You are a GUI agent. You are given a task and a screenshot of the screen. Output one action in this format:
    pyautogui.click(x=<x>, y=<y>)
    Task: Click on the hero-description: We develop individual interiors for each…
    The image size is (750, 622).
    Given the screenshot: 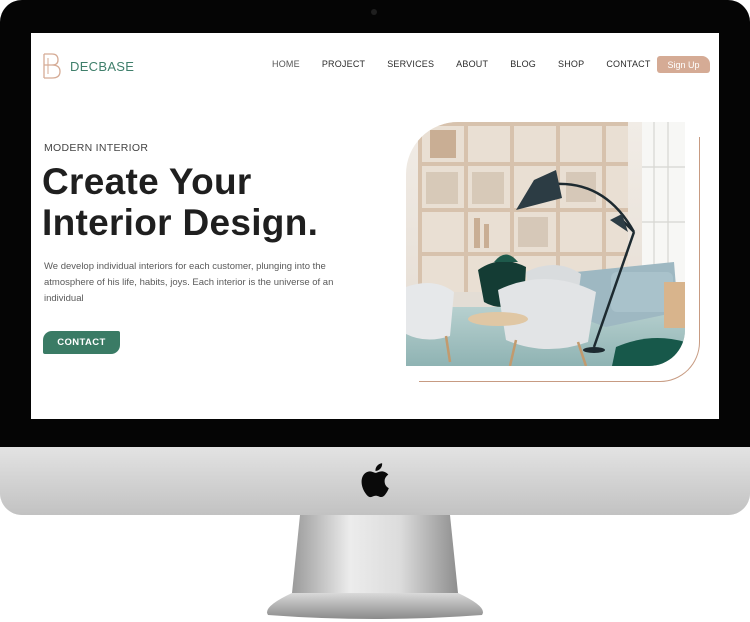 What is the action you would take?
    pyautogui.click(x=189, y=282)
    